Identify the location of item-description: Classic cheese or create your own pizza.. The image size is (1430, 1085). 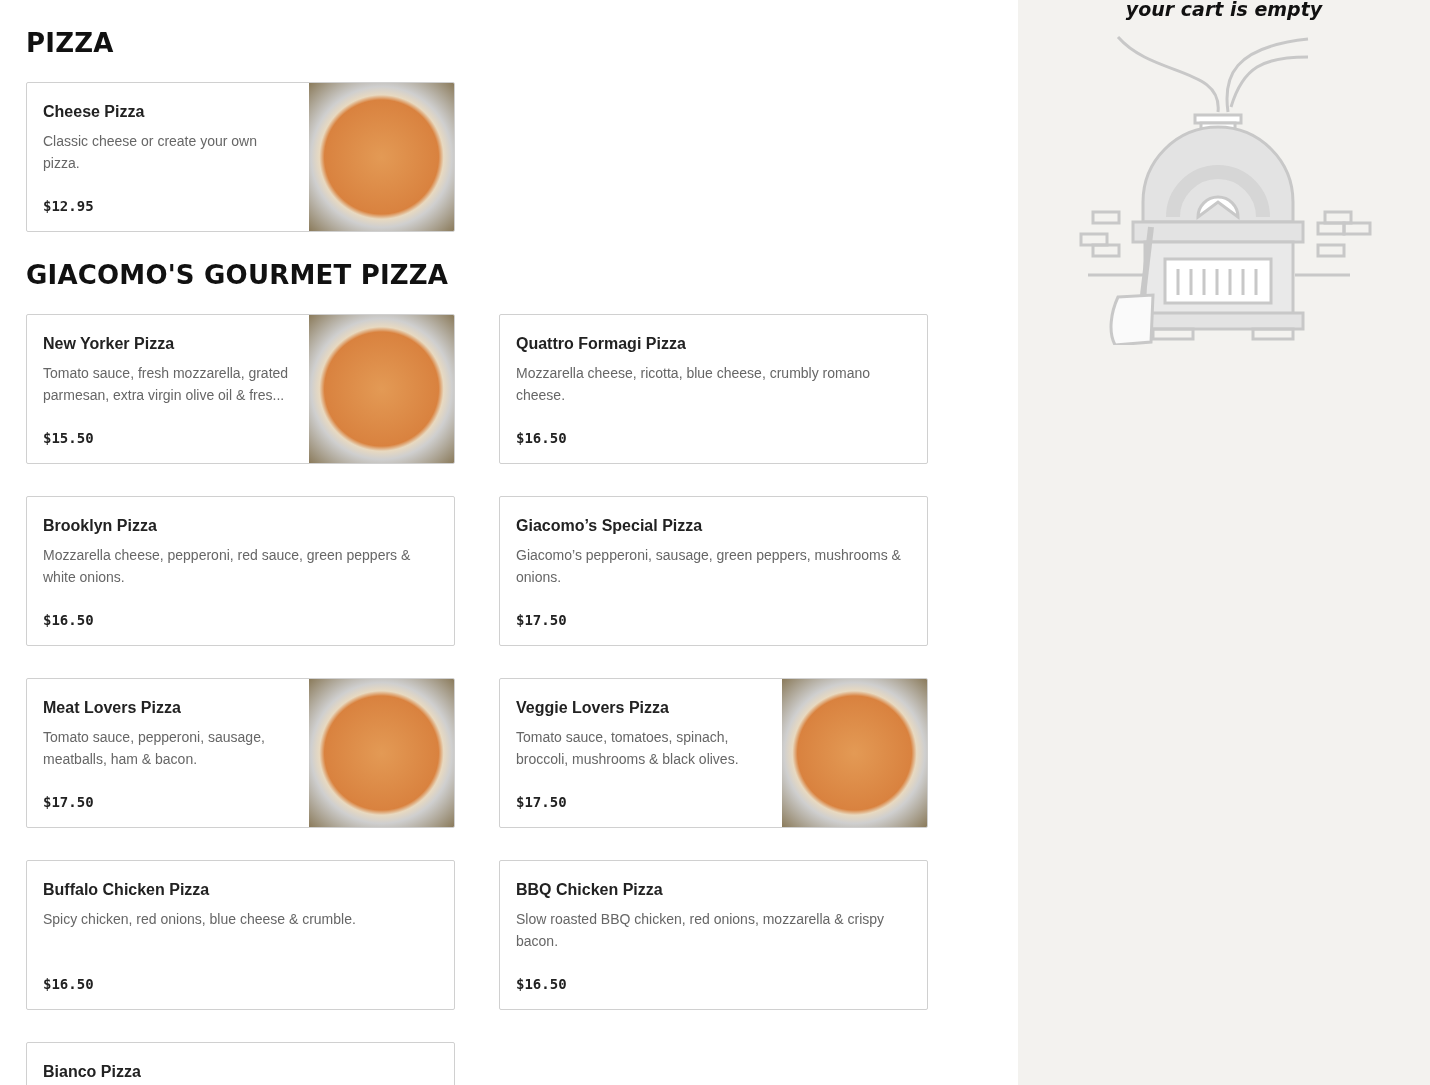
(150, 152).